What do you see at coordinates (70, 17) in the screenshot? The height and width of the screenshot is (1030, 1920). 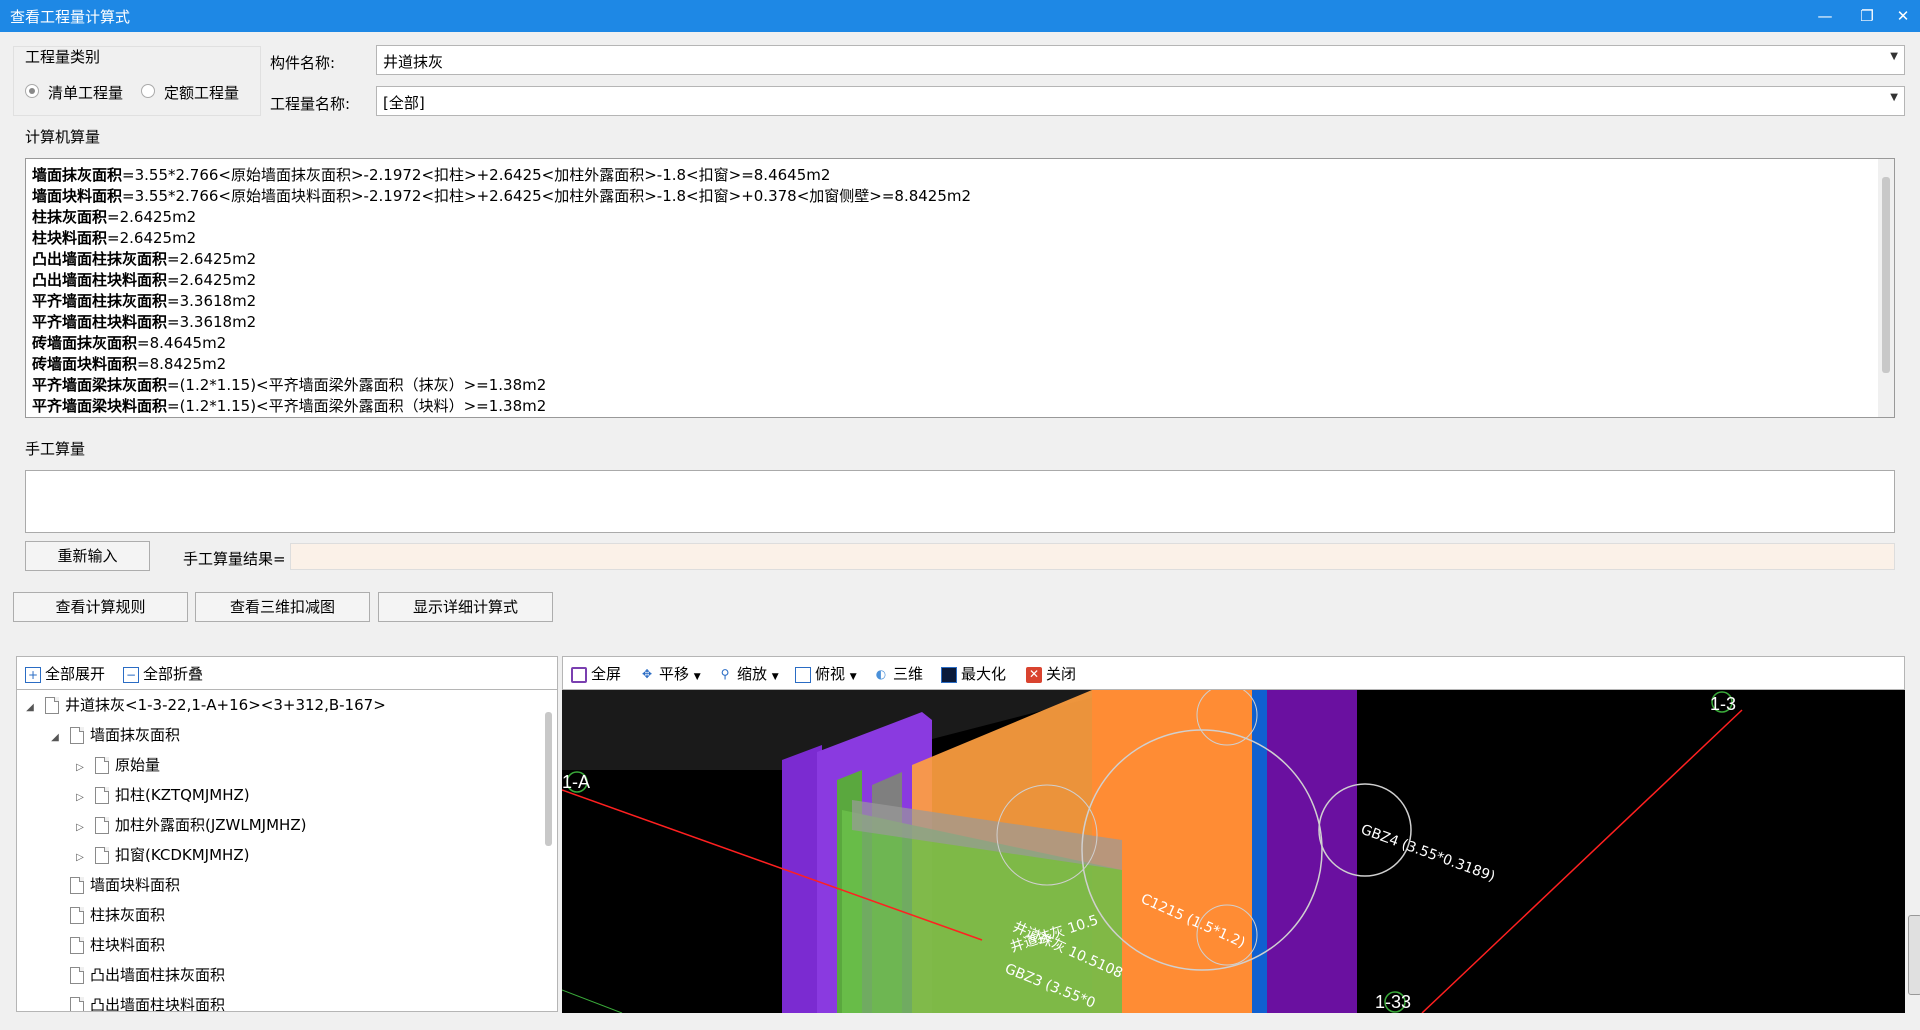 I see `window-title: 查看工程量计算式` at bounding box center [70, 17].